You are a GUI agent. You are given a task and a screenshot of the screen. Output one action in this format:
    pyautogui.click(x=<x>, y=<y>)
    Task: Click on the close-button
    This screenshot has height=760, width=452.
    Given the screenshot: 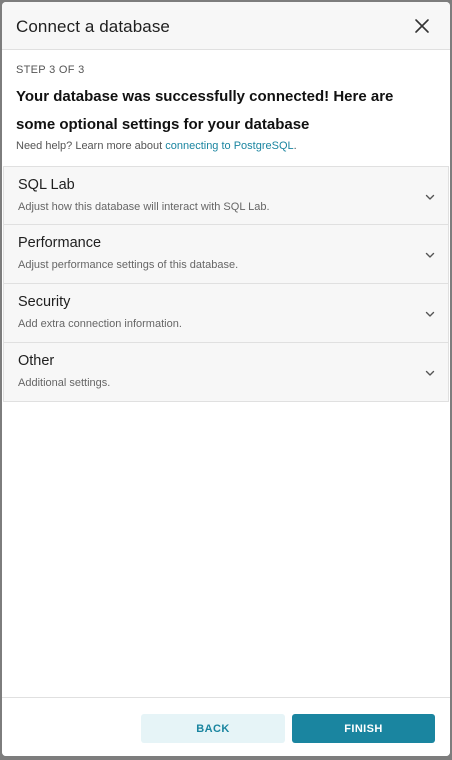 What is the action you would take?
    pyautogui.click(x=422, y=26)
    